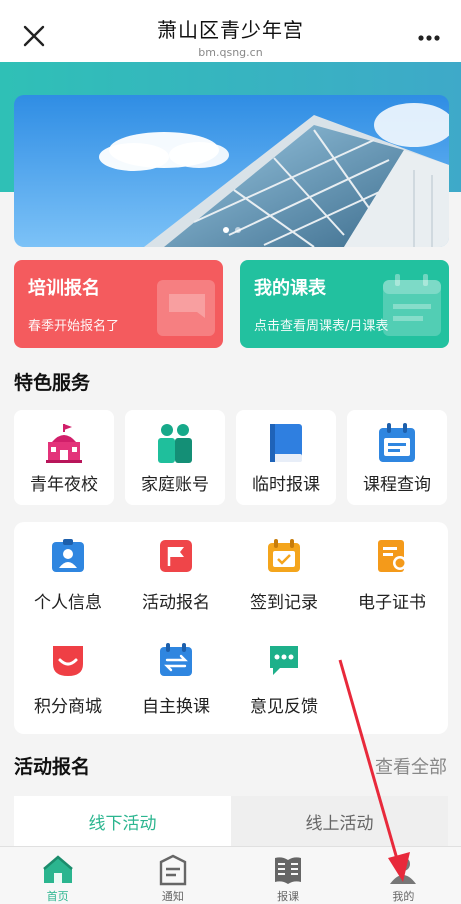 Image resolution: width=461 pixels, height=904 pixels. I want to click on grid-label: 签到记录, so click(284, 603).